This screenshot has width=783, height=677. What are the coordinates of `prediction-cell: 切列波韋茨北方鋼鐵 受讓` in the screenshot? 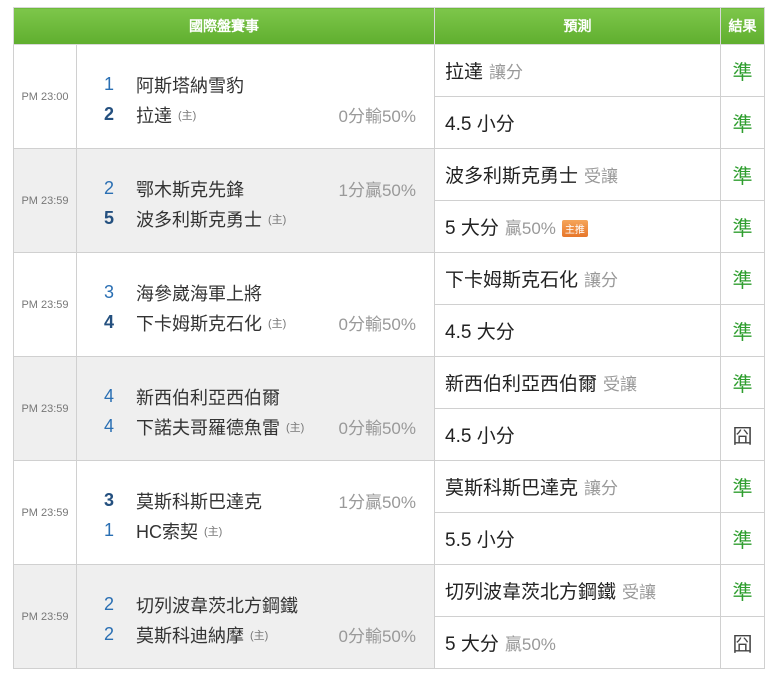 It's located at (577, 590).